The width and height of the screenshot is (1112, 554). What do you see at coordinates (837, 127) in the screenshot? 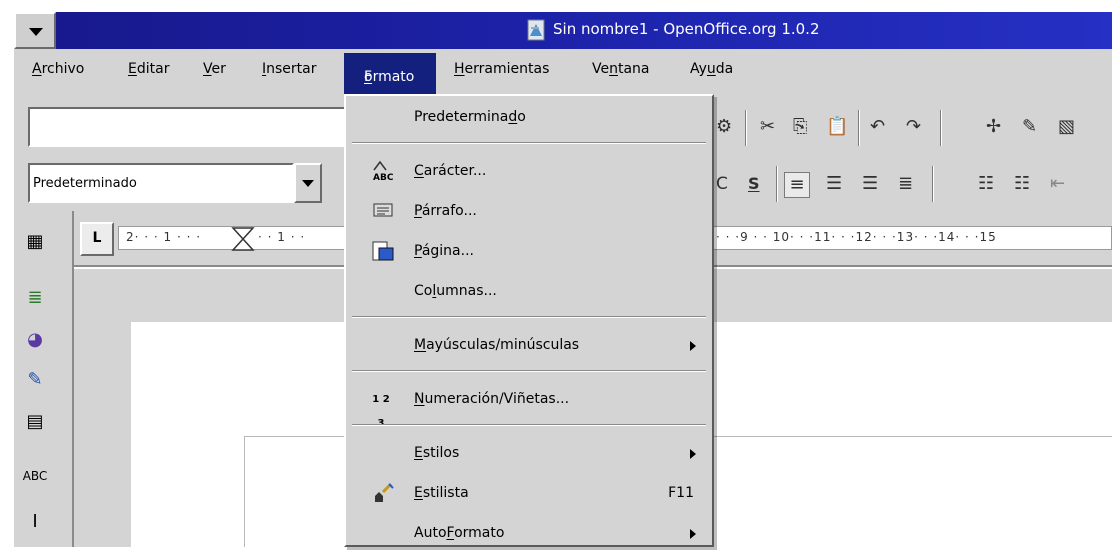
I see `paste-icon: 📋` at bounding box center [837, 127].